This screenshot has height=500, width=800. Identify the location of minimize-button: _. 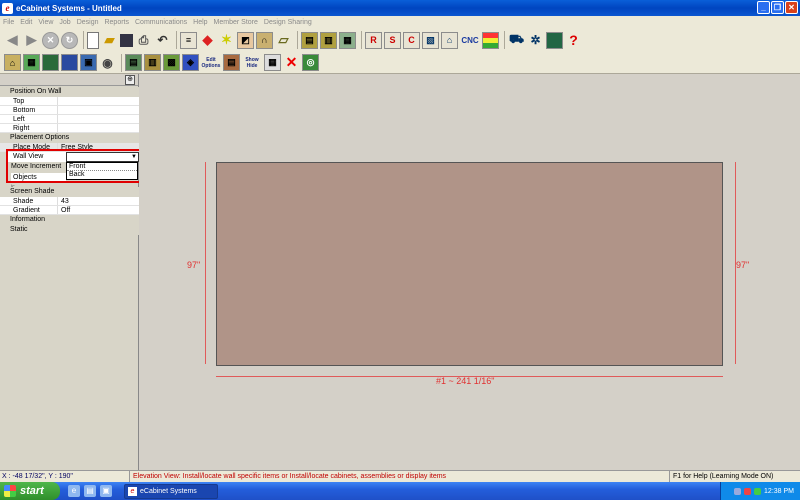
(763, 7).